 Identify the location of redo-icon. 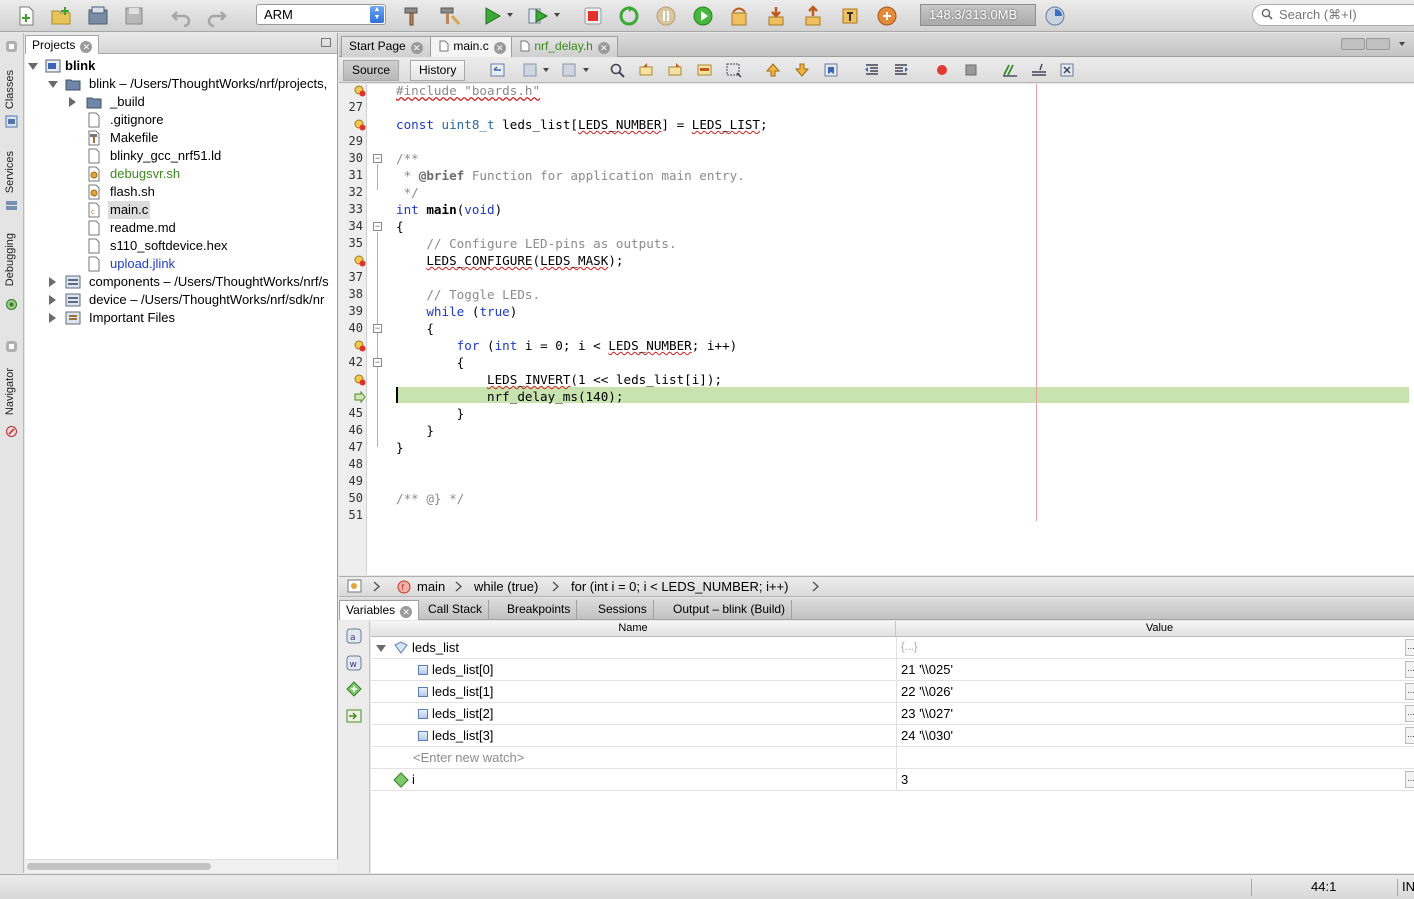
(217, 16).